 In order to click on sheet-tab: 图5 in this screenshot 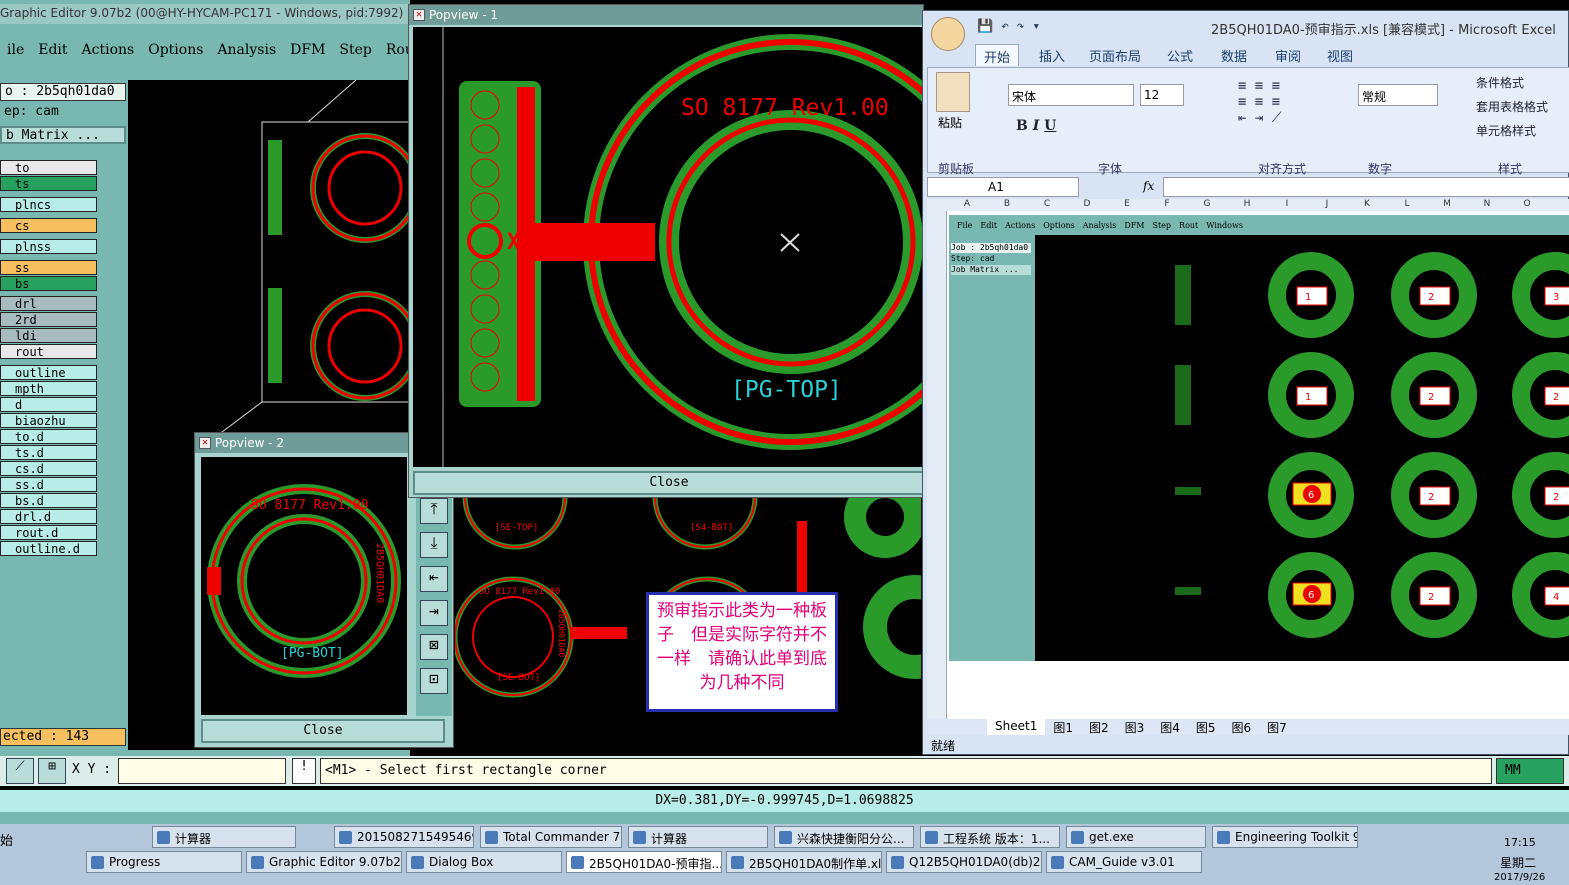, I will do `click(1206, 727)`.